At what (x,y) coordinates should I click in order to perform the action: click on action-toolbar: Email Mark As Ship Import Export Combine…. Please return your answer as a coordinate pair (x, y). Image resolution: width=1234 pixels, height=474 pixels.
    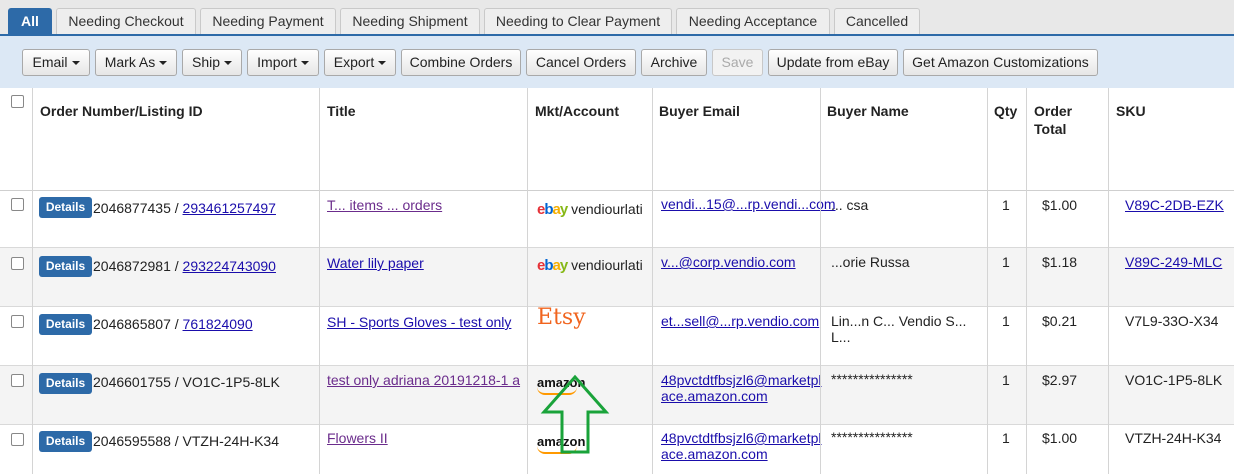
    Looking at the image, I should click on (617, 62).